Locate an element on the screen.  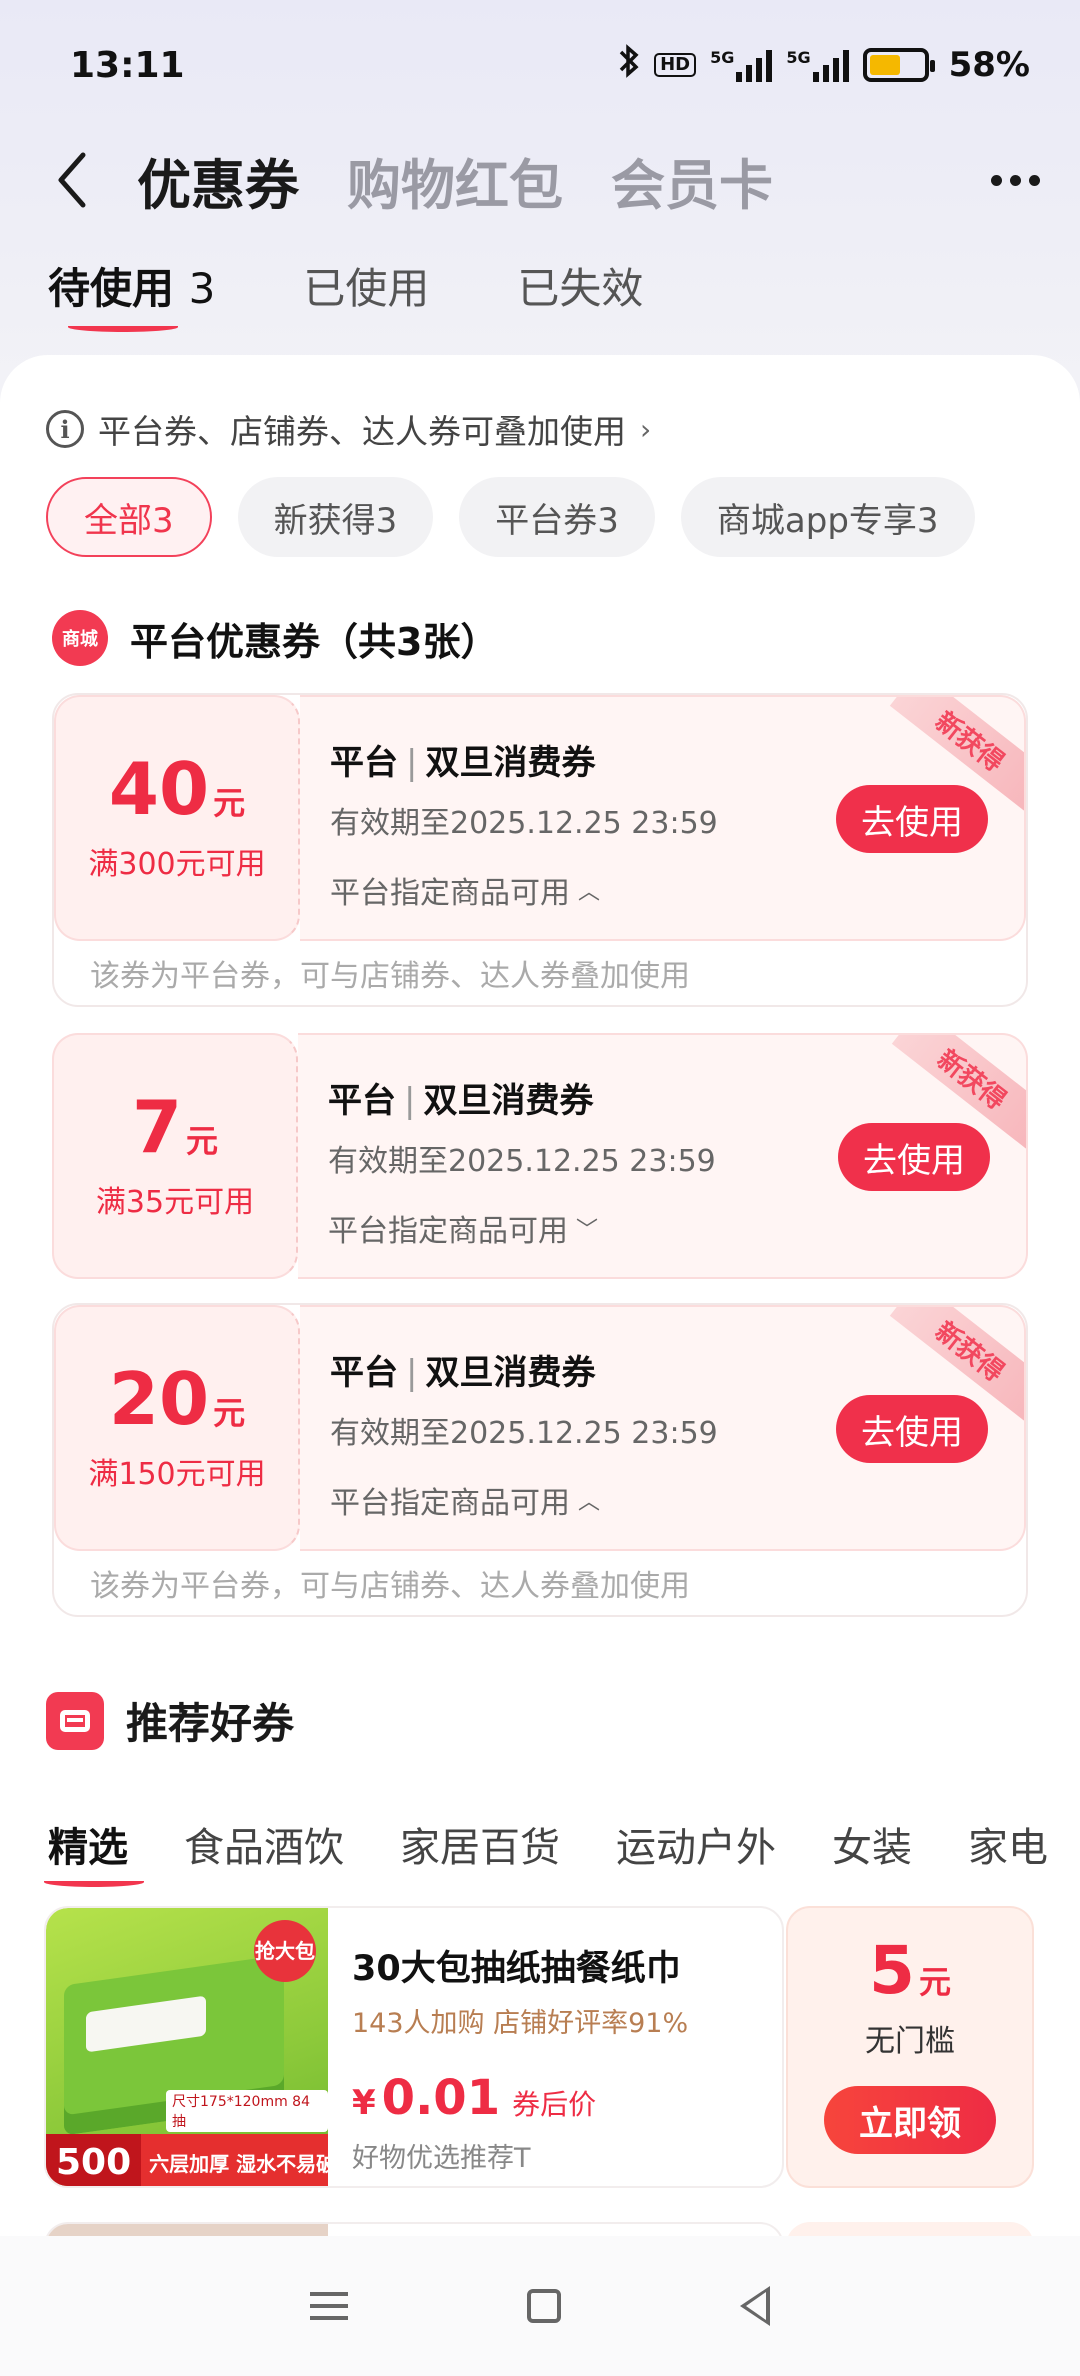
tab-member-card: 会员卡 is located at coordinates (692, 180).